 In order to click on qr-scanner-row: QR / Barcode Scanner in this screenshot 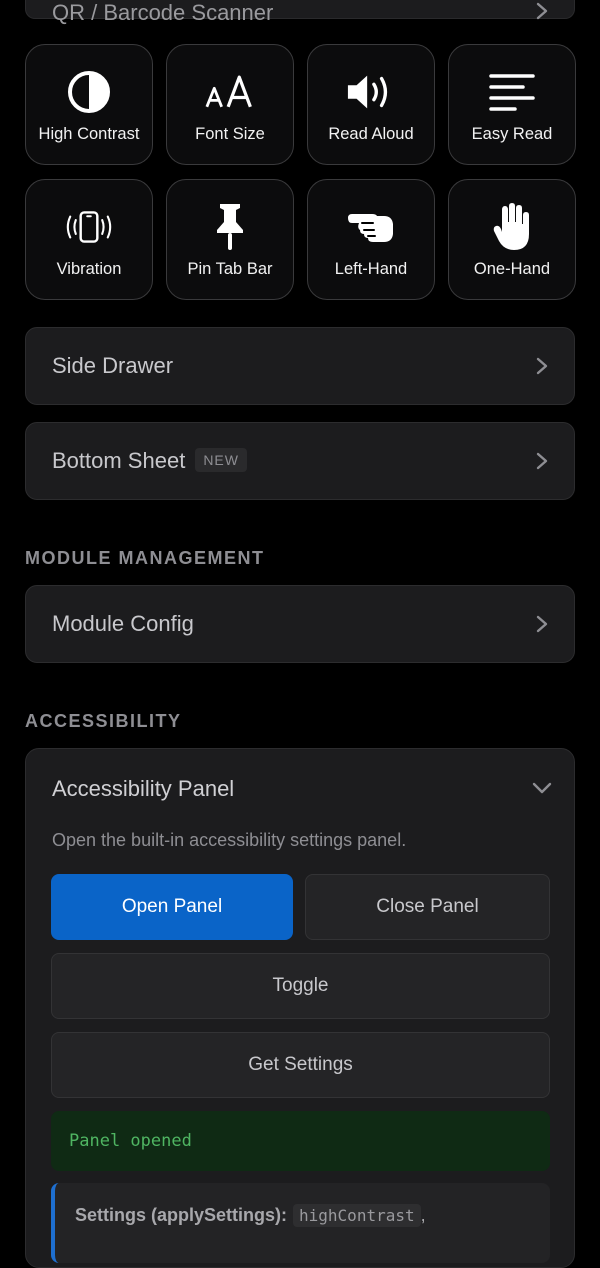, I will do `click(300, 12)`.